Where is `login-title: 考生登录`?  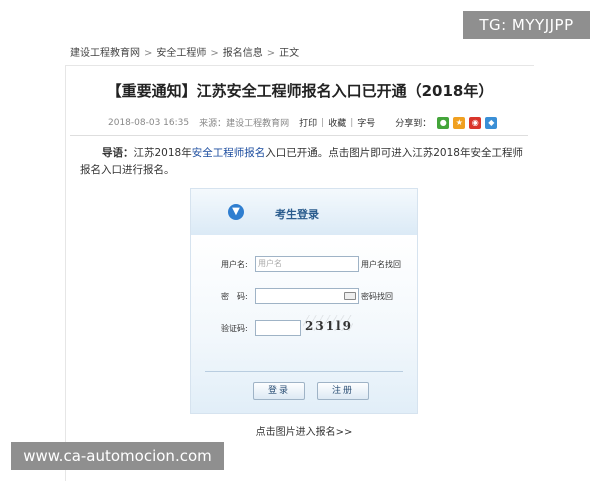 login-title: 考生登录 is located at coordinates (297, 214).